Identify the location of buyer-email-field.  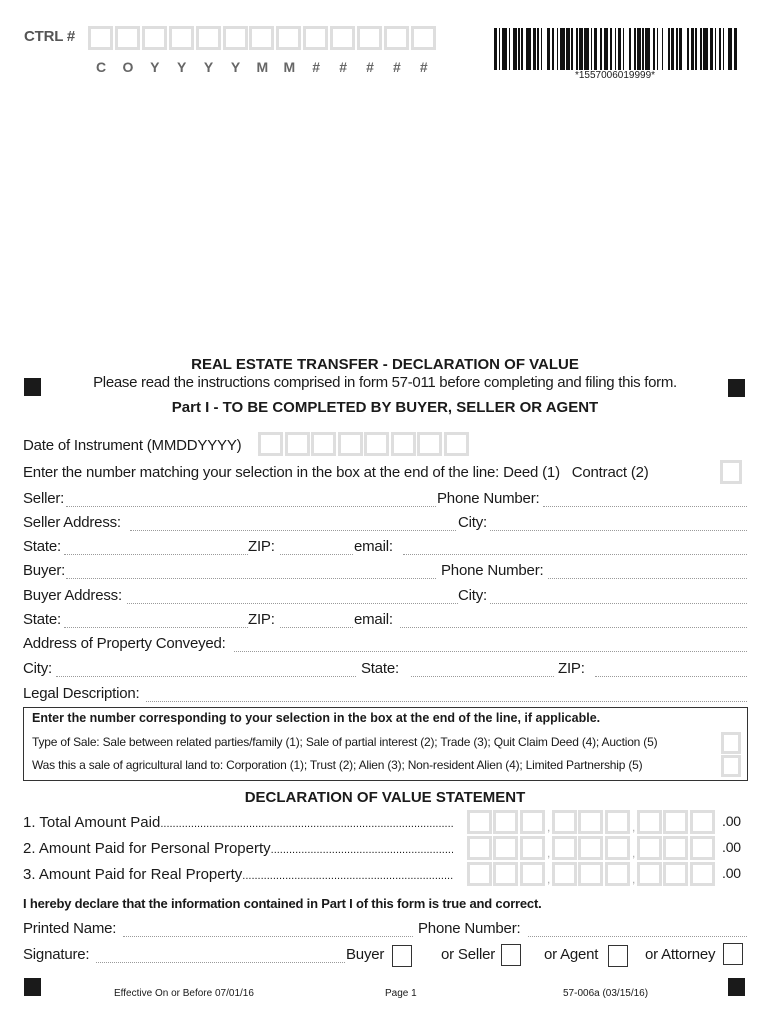
(573, 627).